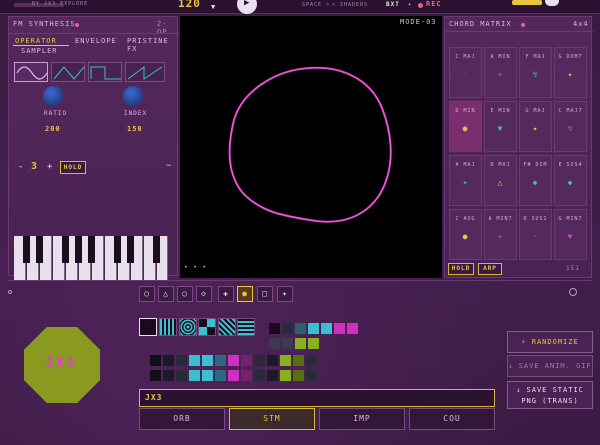  I want to click on texture-rings, so click(188, 327).